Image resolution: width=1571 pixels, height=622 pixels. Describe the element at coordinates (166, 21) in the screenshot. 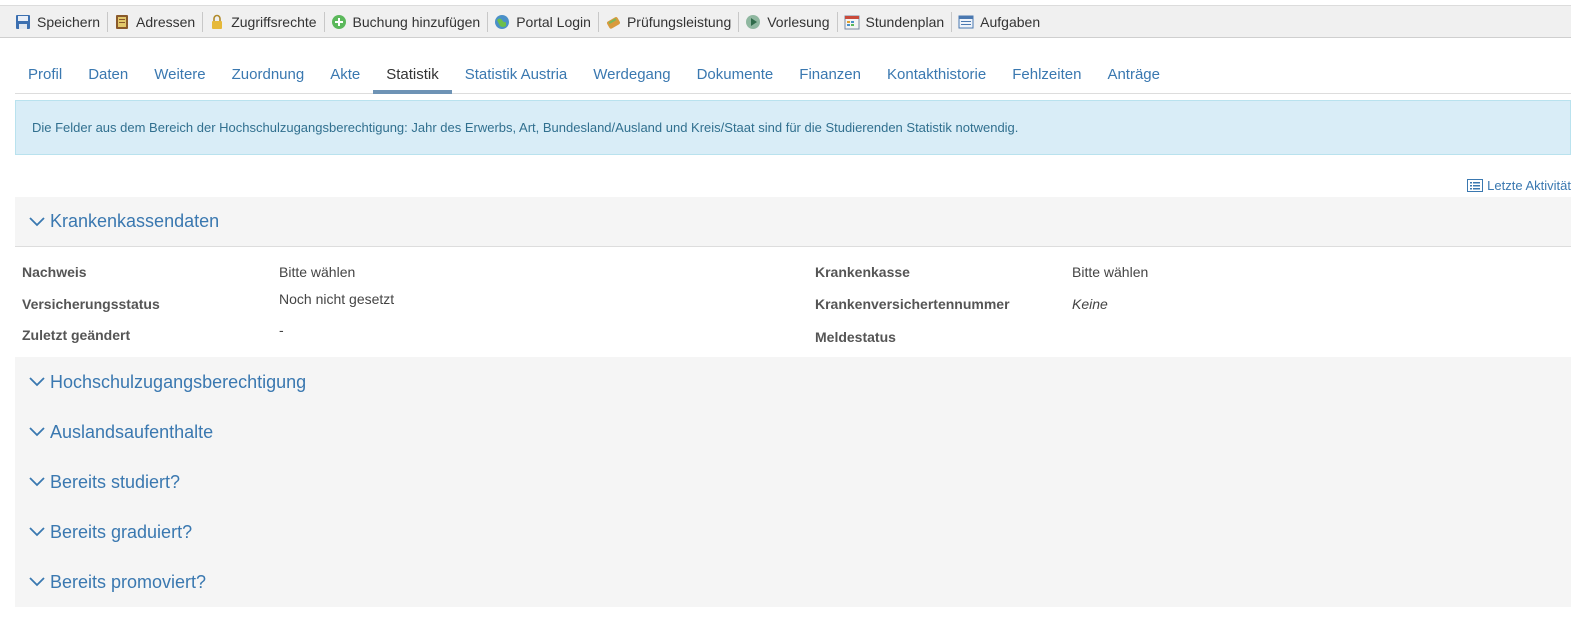

I see `addresses-label: Adressen` at that location.